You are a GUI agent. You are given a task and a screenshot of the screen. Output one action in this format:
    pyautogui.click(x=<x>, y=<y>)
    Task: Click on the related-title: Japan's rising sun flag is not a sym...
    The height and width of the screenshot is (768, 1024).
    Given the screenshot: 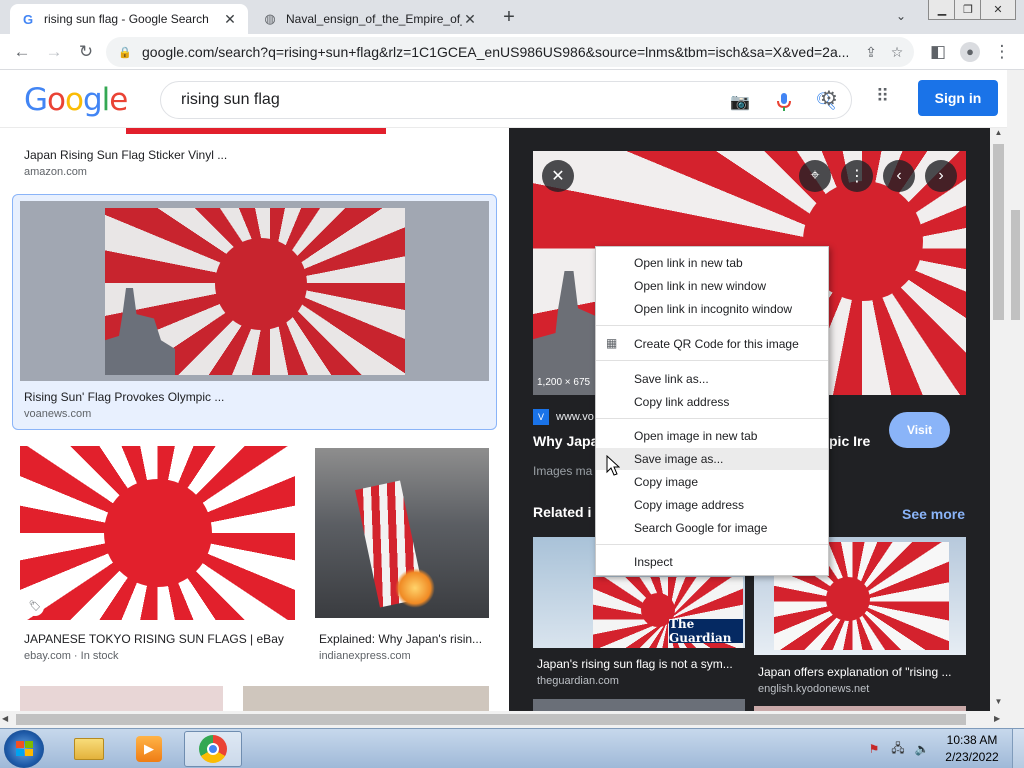 What is the action you would take?
    pyautogui.click(x=635, y=664)
    